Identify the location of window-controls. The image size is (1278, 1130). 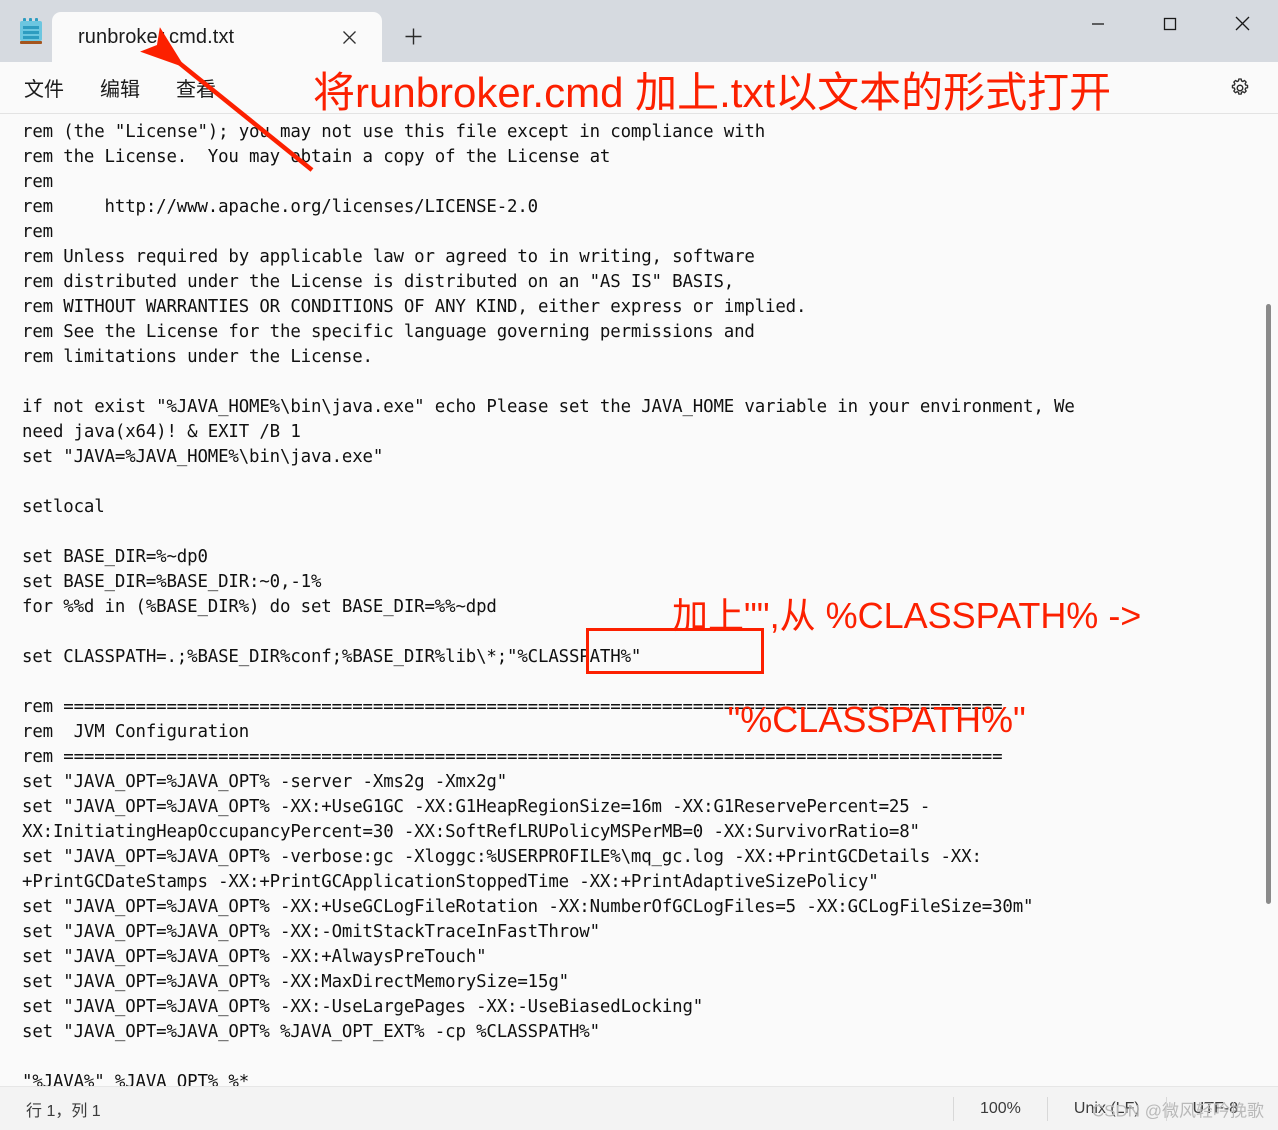
(1170, 31).